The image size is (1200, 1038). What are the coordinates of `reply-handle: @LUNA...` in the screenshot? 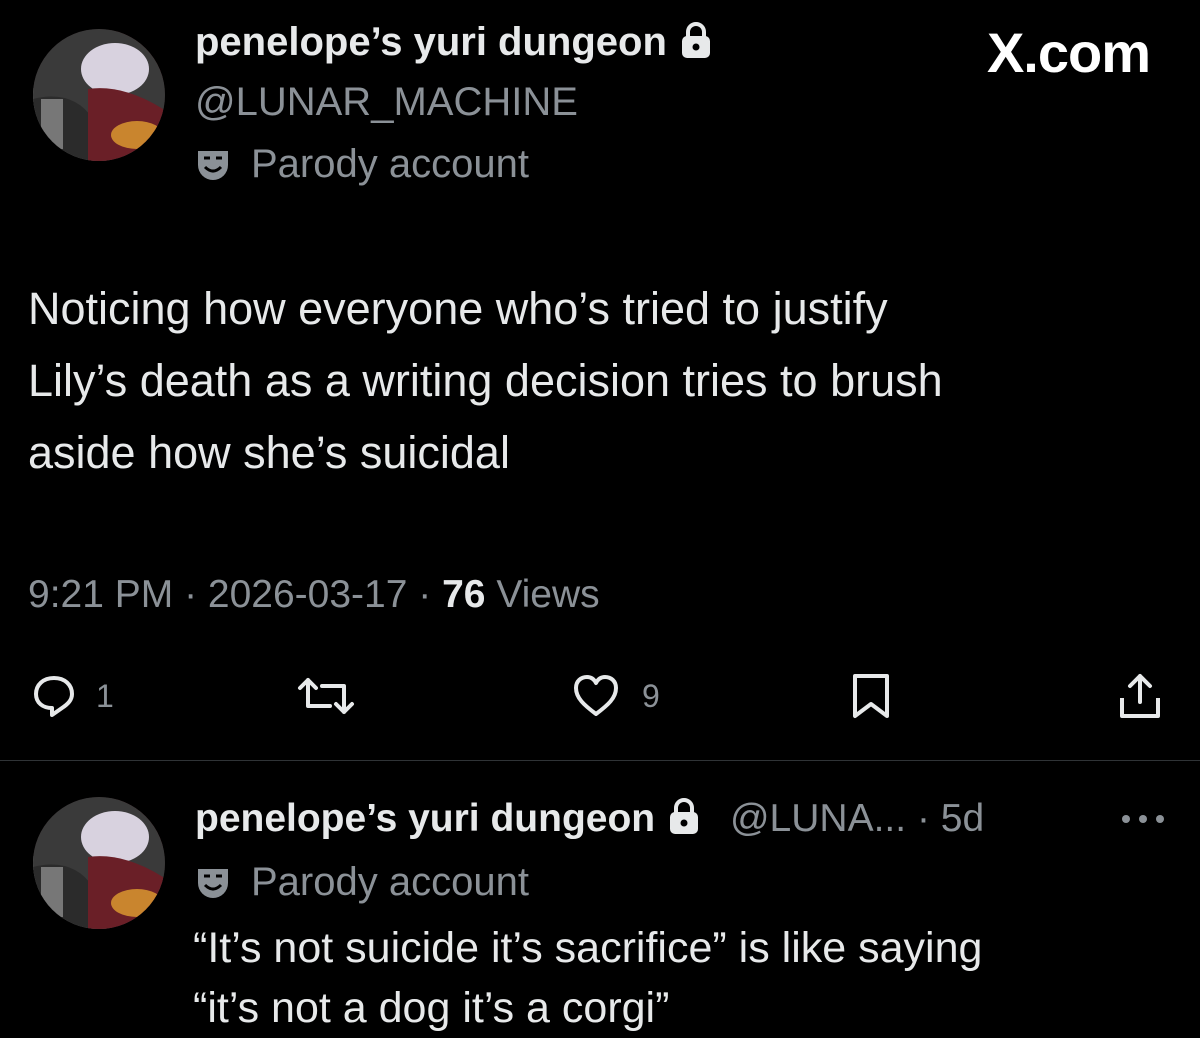 It's located at (818, 818).